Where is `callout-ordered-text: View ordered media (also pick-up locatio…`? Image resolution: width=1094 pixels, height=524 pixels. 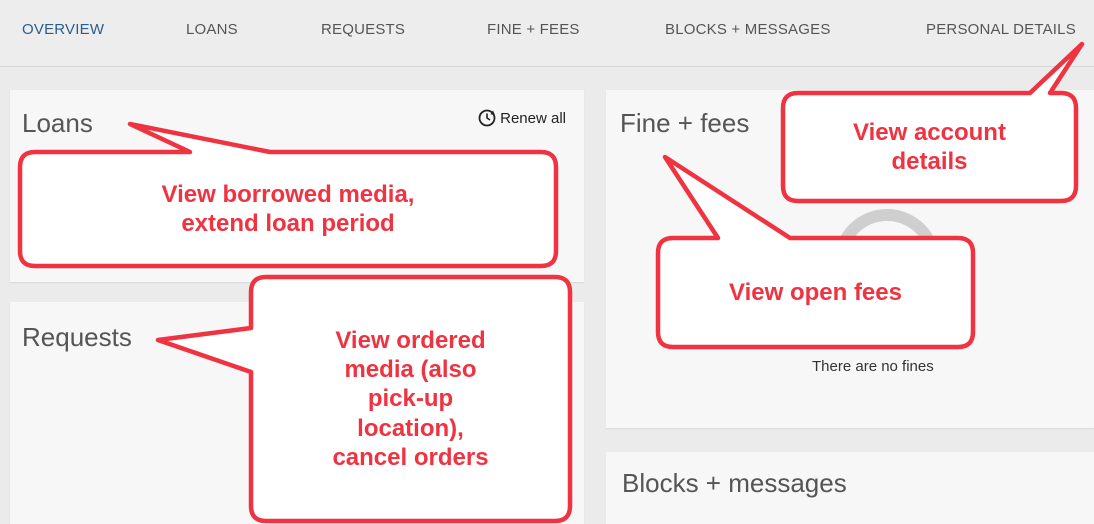 callout-ordered-text: View ordered media (also pick-up locatio… is located at coordinates (410, 398).